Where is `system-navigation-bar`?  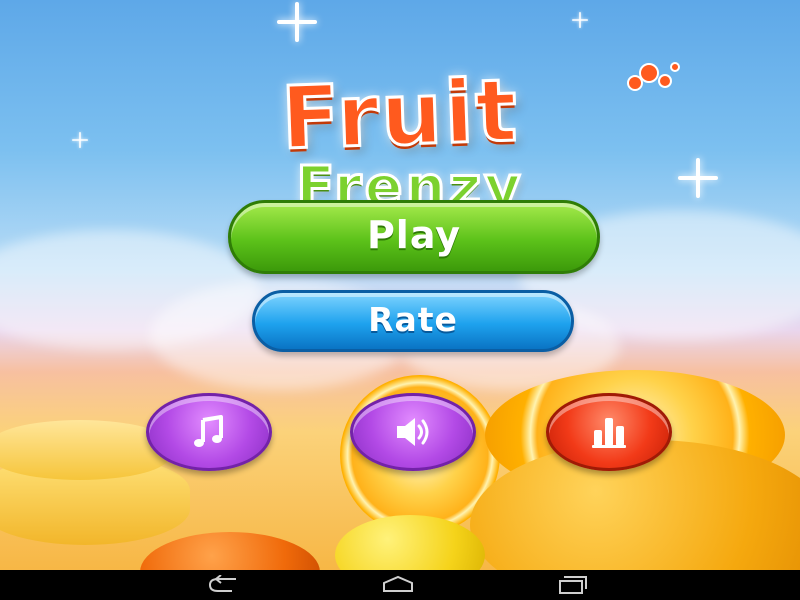
system-navigation-bar is located at coordinates (400, 585).